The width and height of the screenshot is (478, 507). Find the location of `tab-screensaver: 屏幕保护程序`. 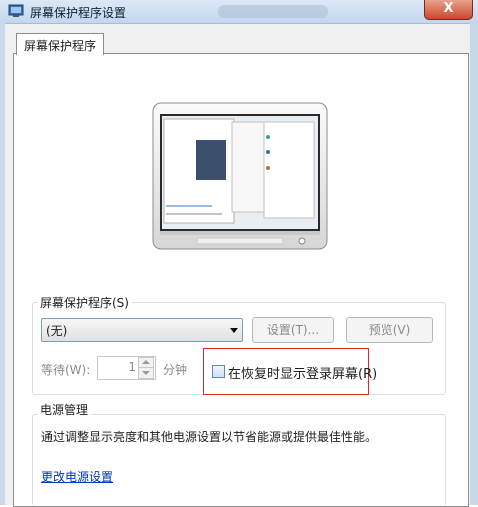

tab-screensaver: 屏幕保护程序 is located at coordinates (60, 44).